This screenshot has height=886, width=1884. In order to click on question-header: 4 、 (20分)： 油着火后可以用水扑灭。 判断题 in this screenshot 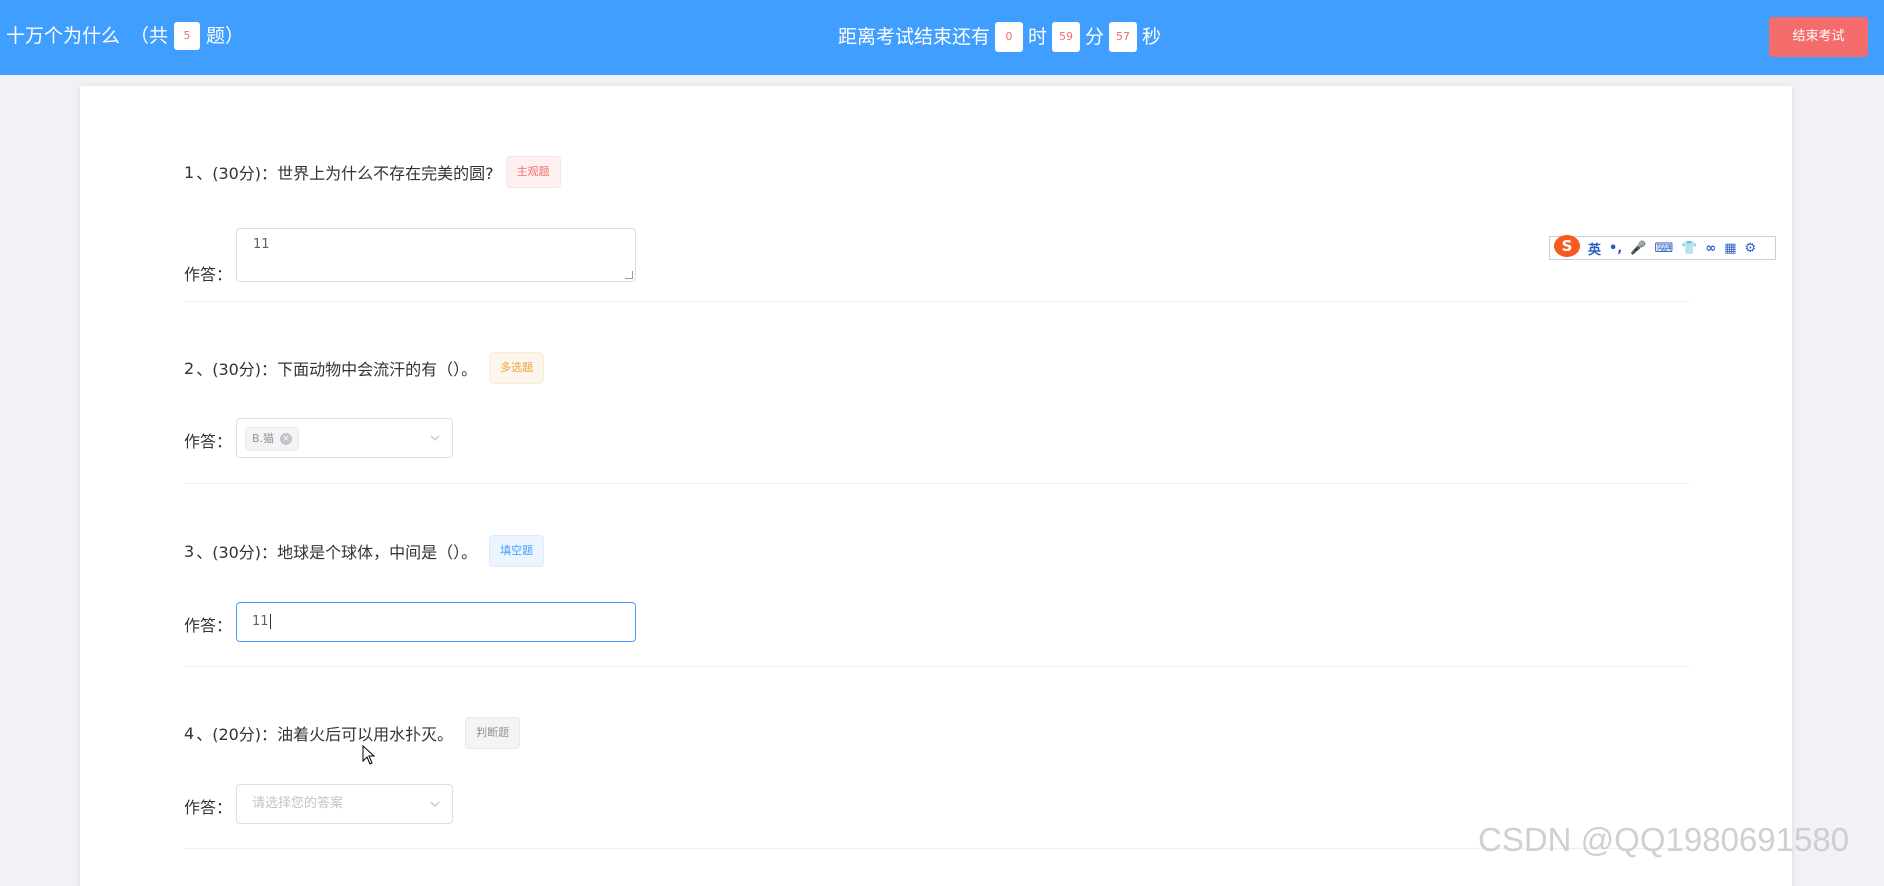, I will do `click(352, 733)`.